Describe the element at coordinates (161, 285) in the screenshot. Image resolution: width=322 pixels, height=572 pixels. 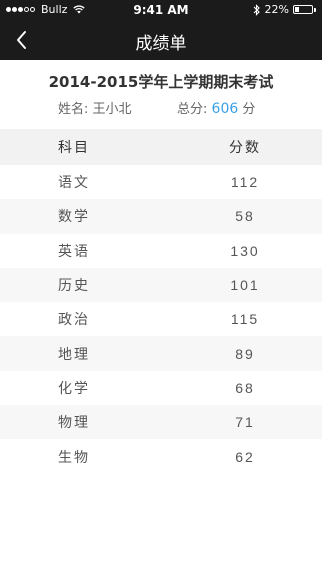
I see `table-row: 历史 101` at that location.